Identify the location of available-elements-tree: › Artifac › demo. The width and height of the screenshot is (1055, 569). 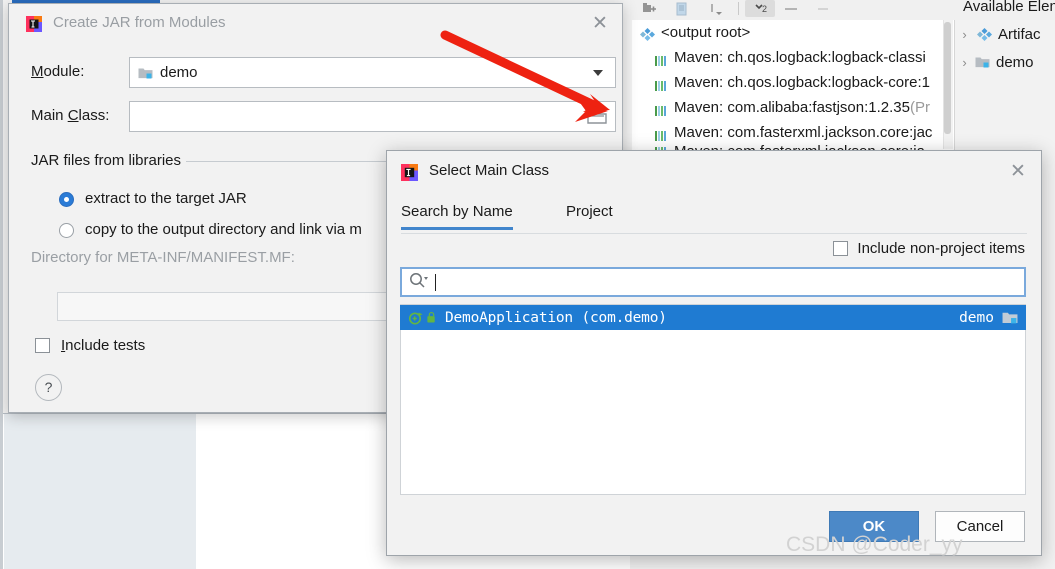
(1006, 48).